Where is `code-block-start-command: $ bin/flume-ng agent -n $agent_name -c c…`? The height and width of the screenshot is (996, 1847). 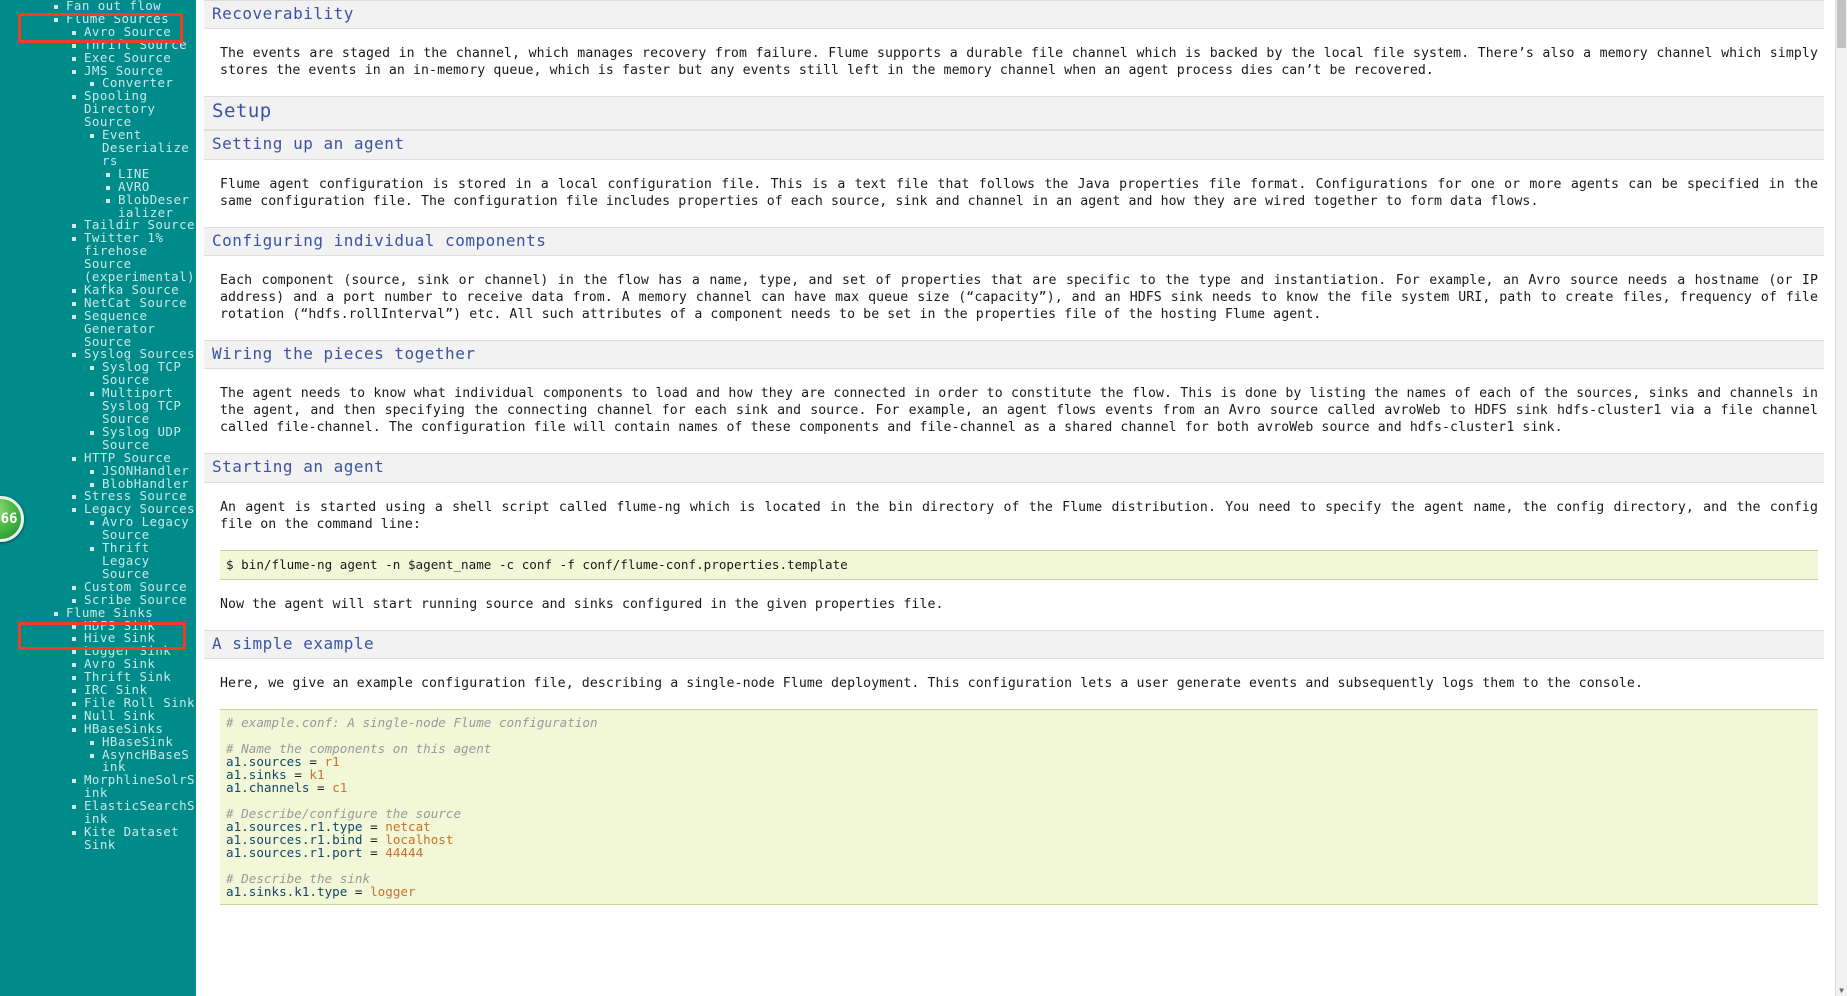
code-block-start-command: $ bin/flume-ng agent -n $agent_name -c c… is located at coordinates (1019, 564).